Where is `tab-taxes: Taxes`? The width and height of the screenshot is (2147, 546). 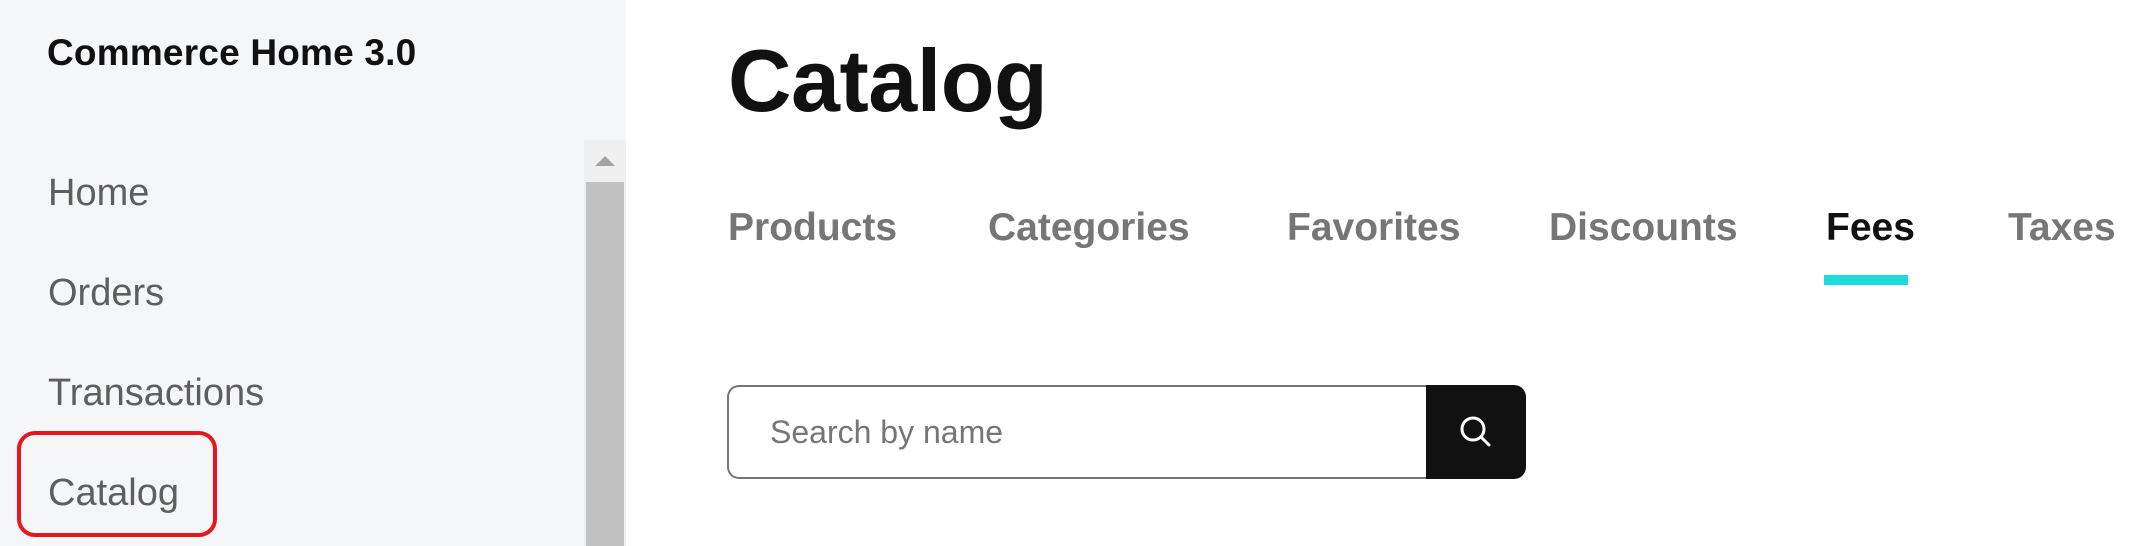
tab-taxes: Taxes is located at coordinates (2062, 228).